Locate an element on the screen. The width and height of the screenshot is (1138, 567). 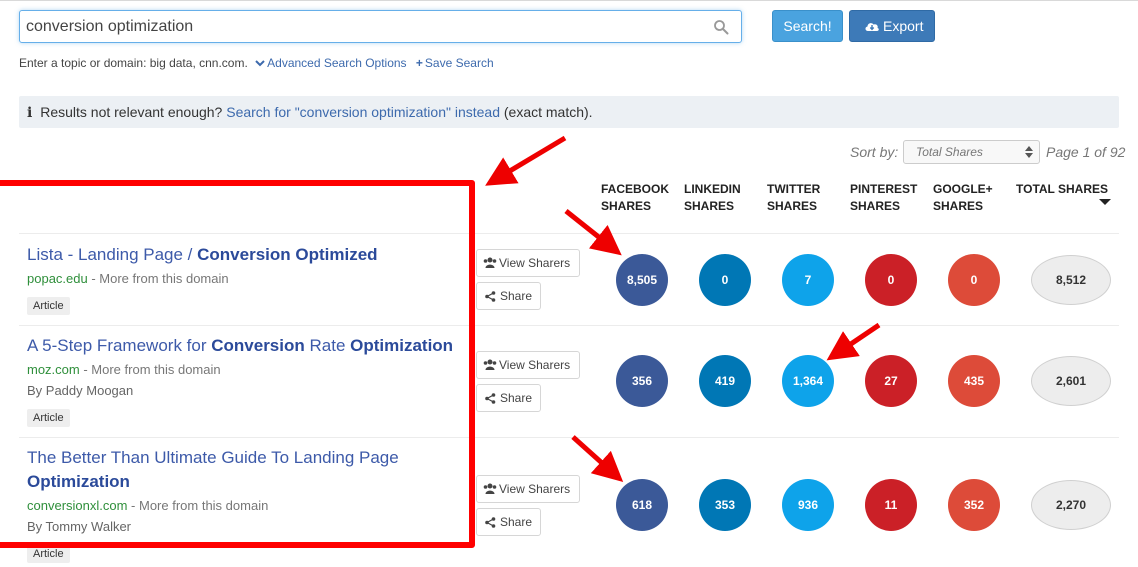
sort-select: Total Shares is located at coordinates (971, 152).